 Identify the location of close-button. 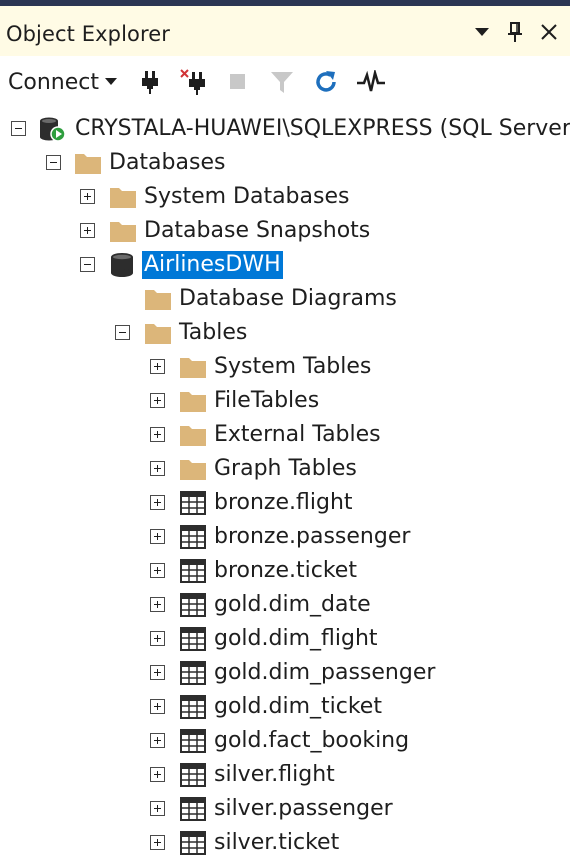
(549, 32).